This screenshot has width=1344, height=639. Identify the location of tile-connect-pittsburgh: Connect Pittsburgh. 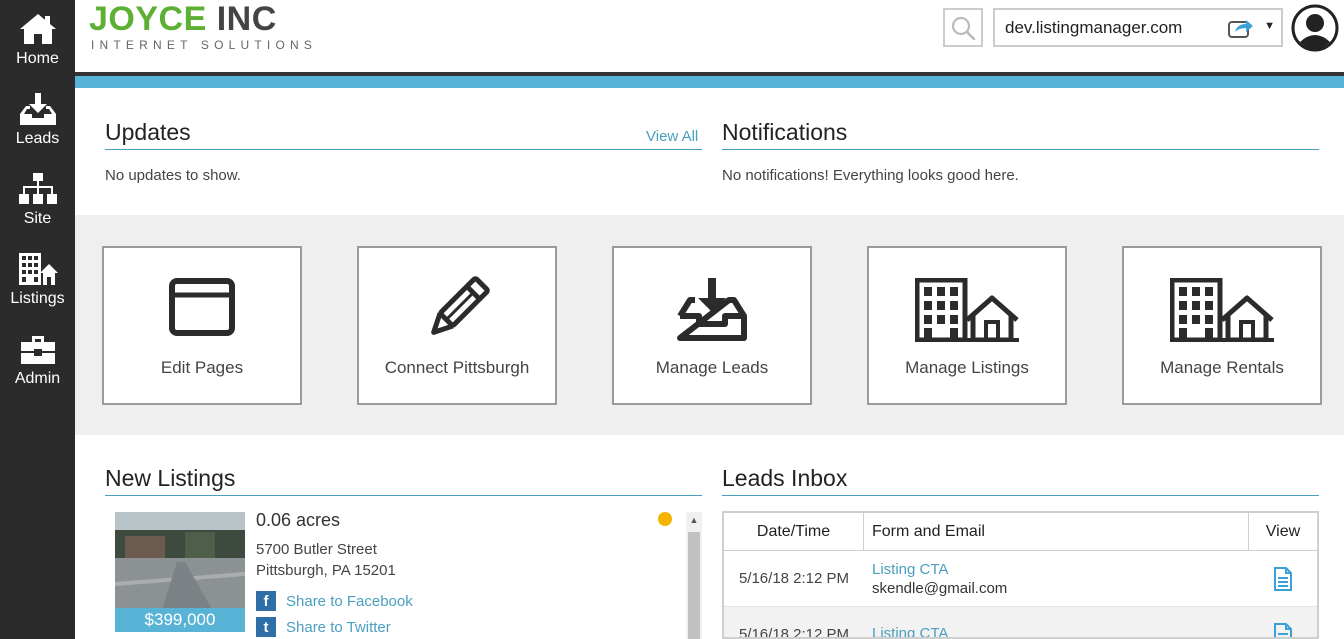
(457, 325).